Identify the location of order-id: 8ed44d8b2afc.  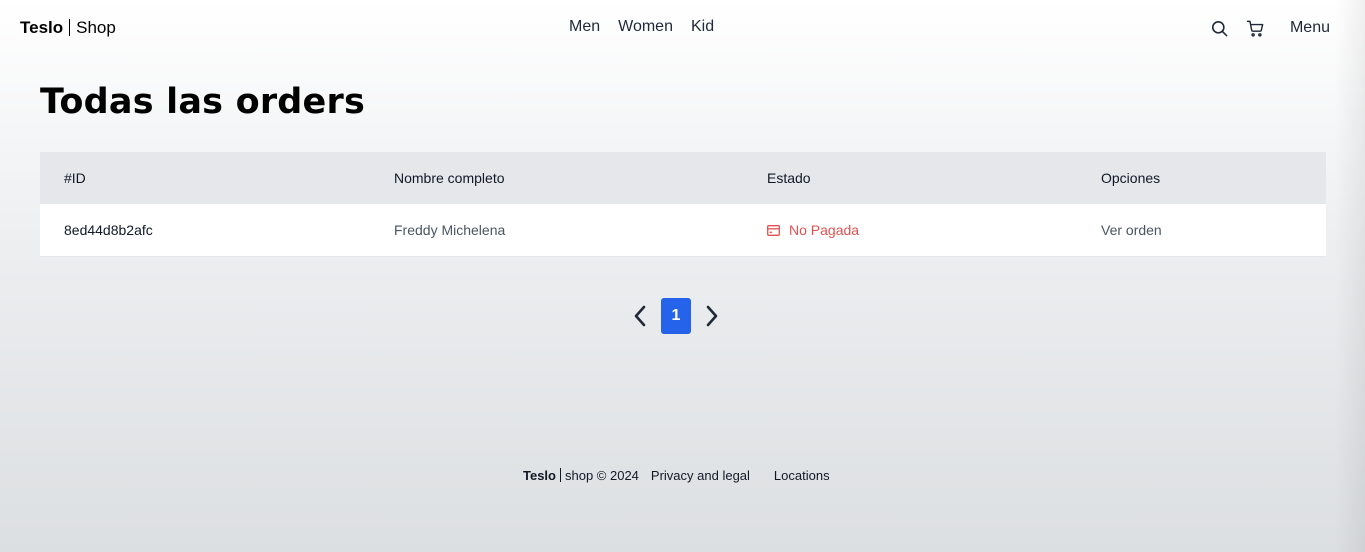
(108, 230).